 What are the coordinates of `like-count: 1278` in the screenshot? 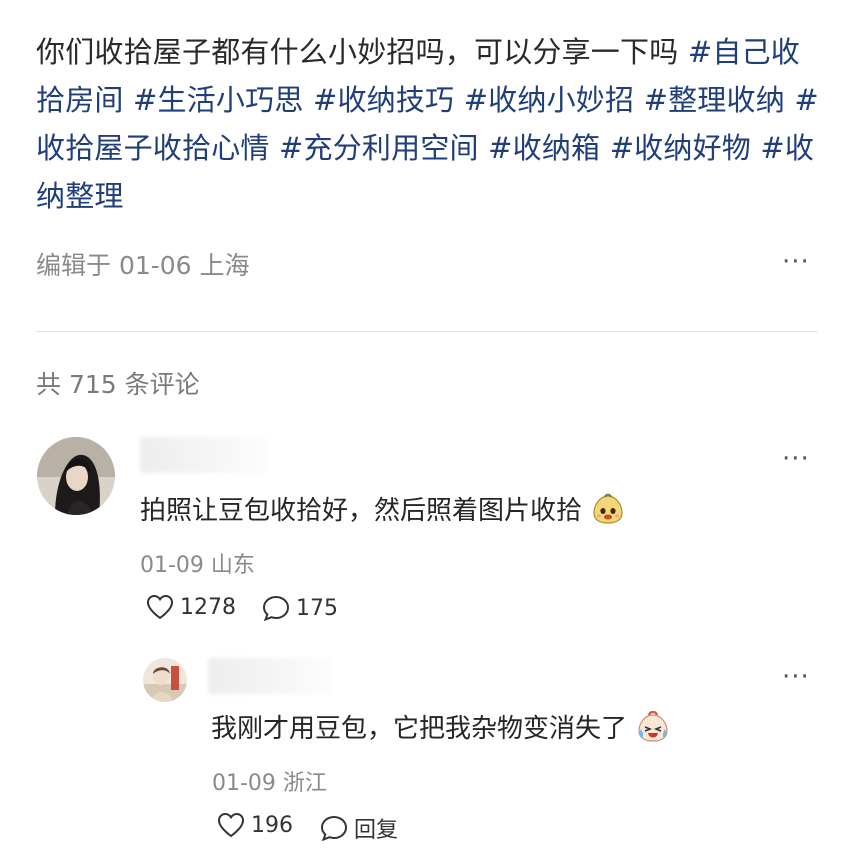 It's located at (208, 607).